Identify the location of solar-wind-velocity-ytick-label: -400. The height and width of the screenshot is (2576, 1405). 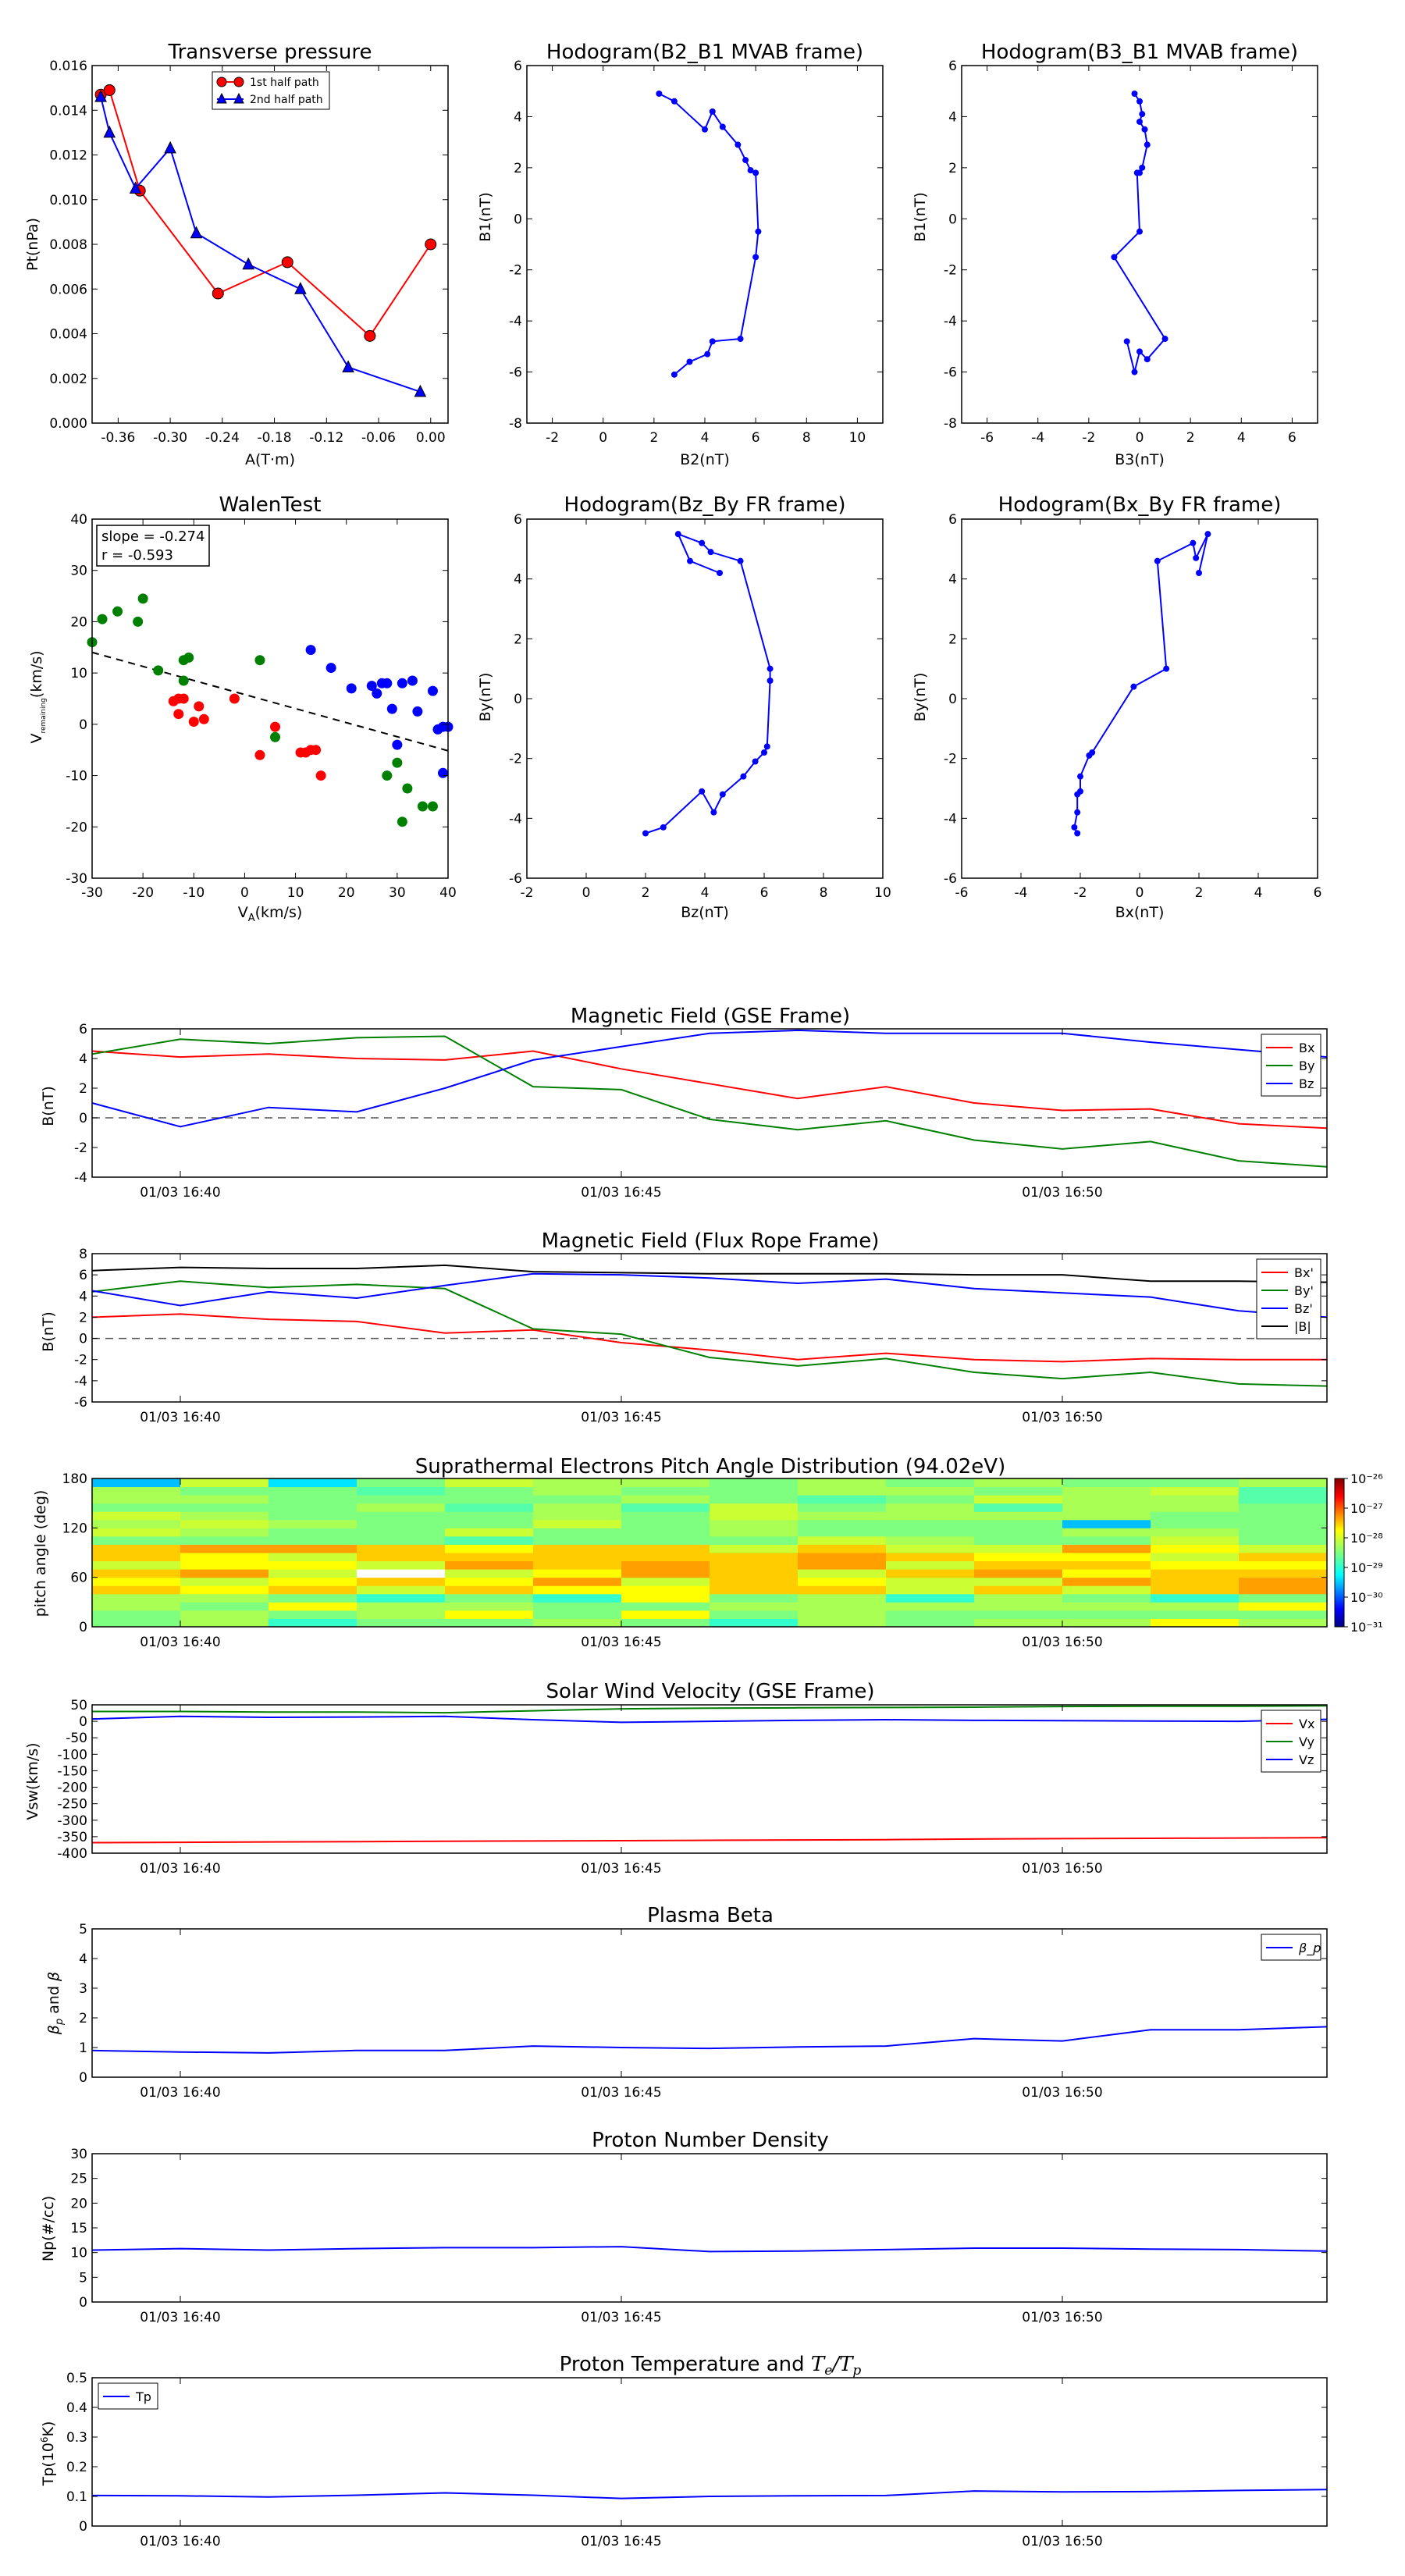
(72, 1854).